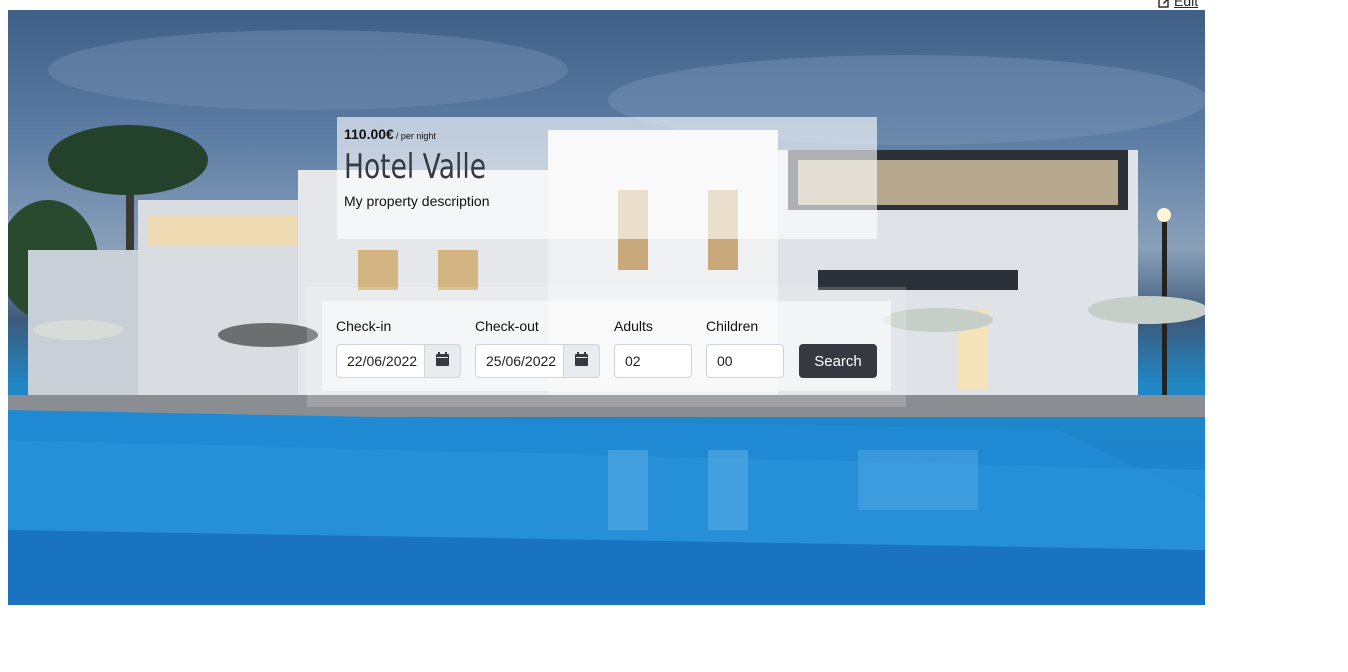 Image resolution: width=1348 pixels, height=672 pixels. What do you see at coordinates (633, 326) in the screenshot?
I see `adults-label: Adults` at bounding box center [633, 326].